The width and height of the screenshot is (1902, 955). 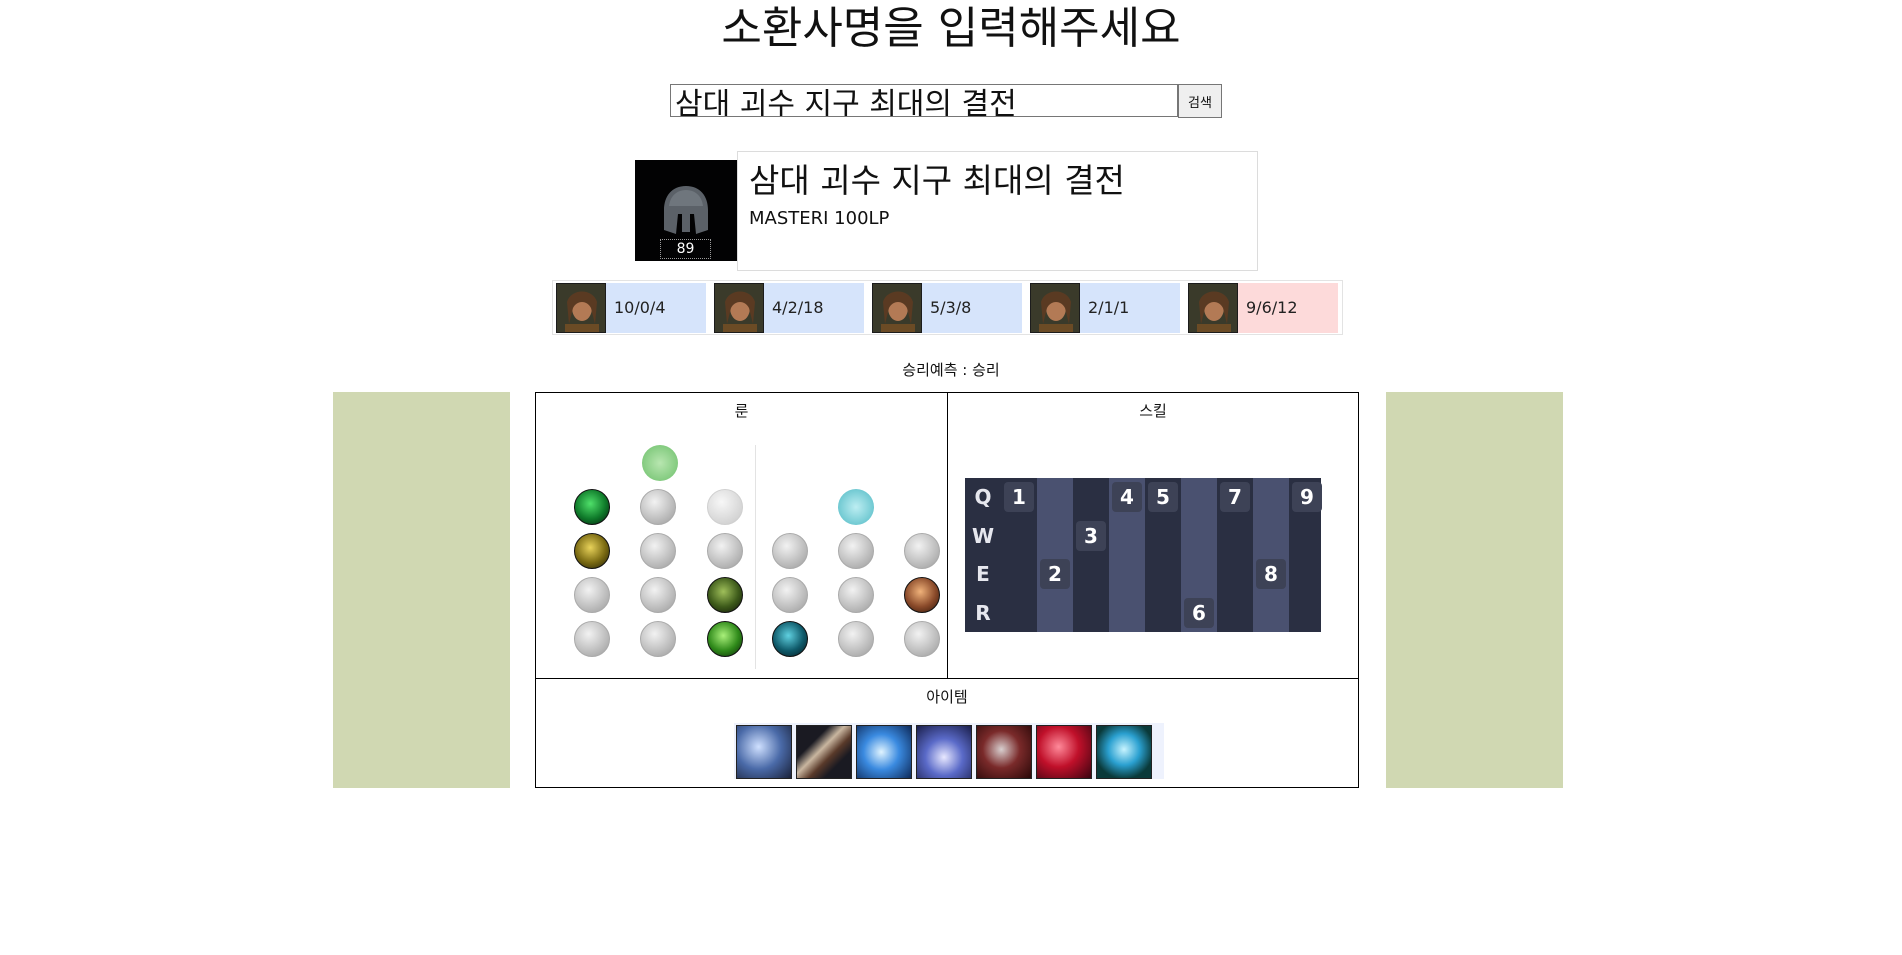 I want to click on red-gauntlet-item-icon, so click(x=1004, y=752).